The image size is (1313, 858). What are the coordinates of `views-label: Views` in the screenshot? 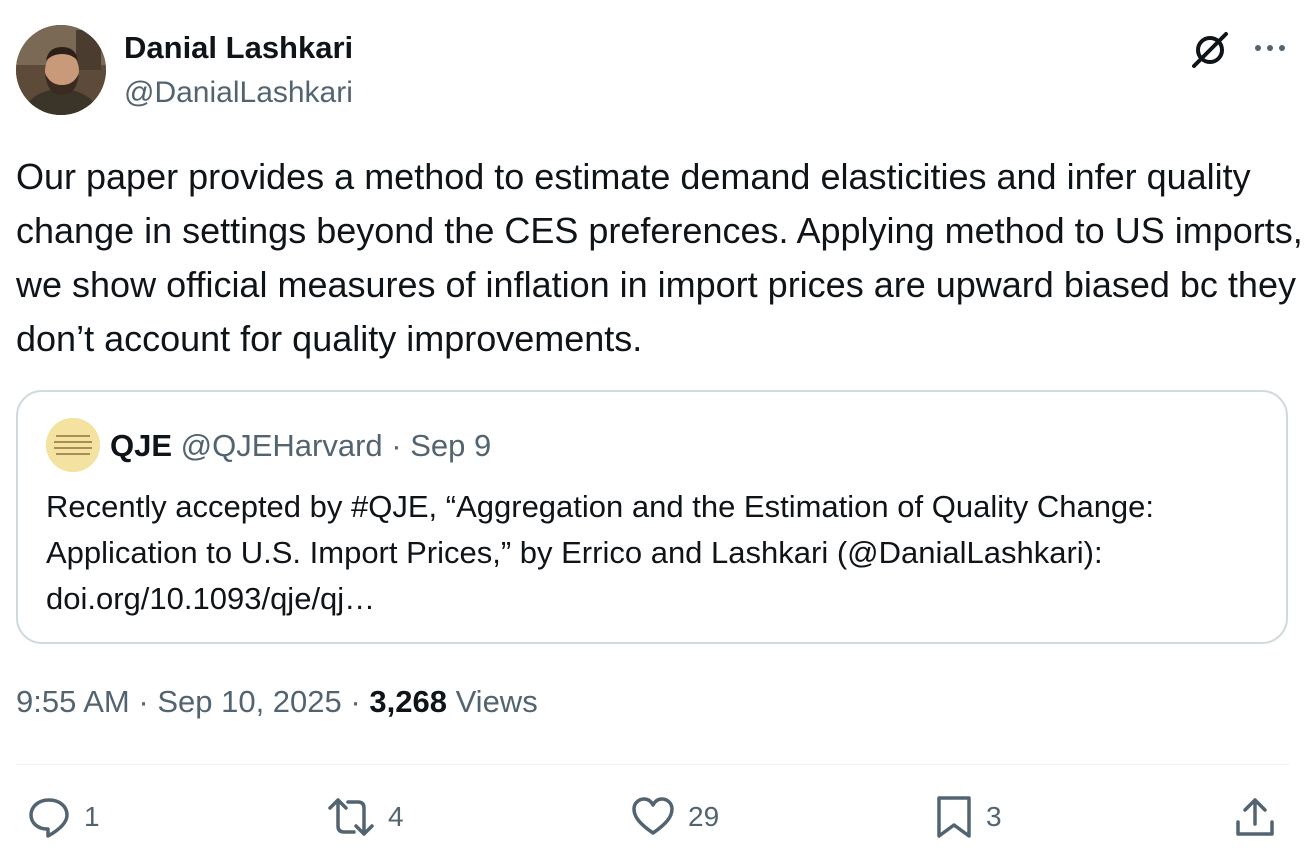 It's located at (496, 701).